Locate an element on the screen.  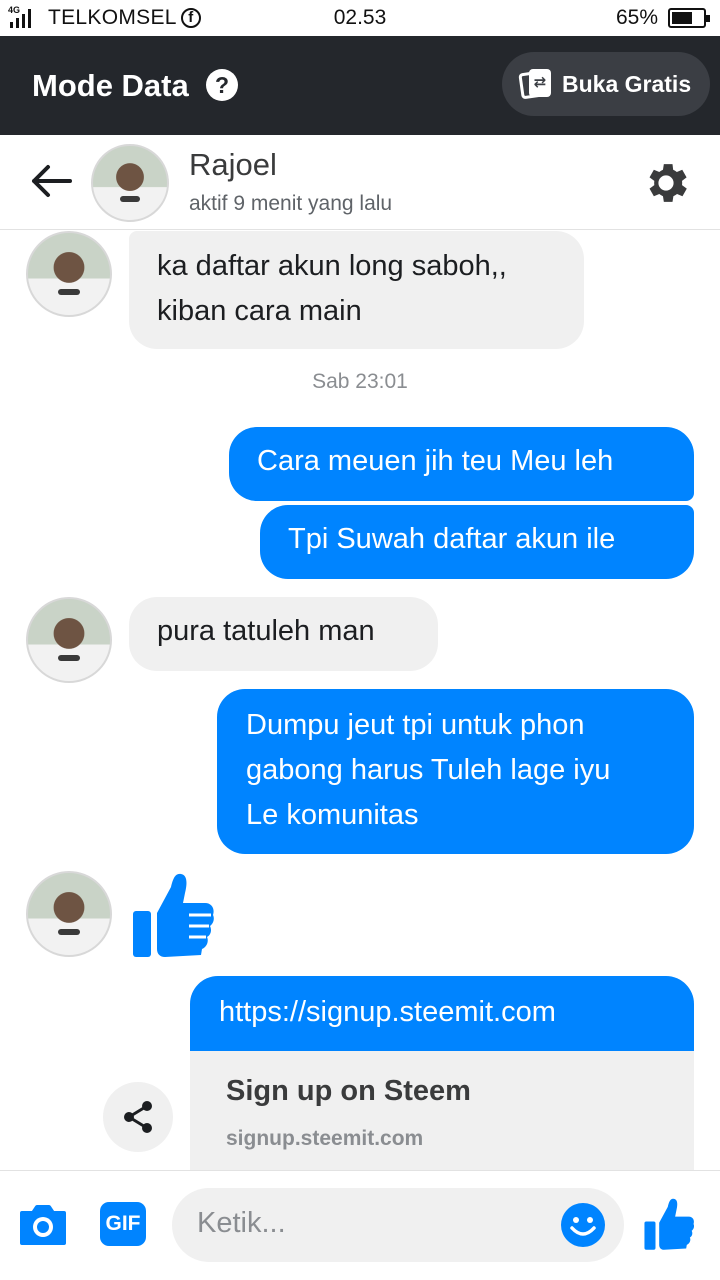
outgoing-message: Cara meuen jih teu Meu leh is located at coordinates (461, 464).